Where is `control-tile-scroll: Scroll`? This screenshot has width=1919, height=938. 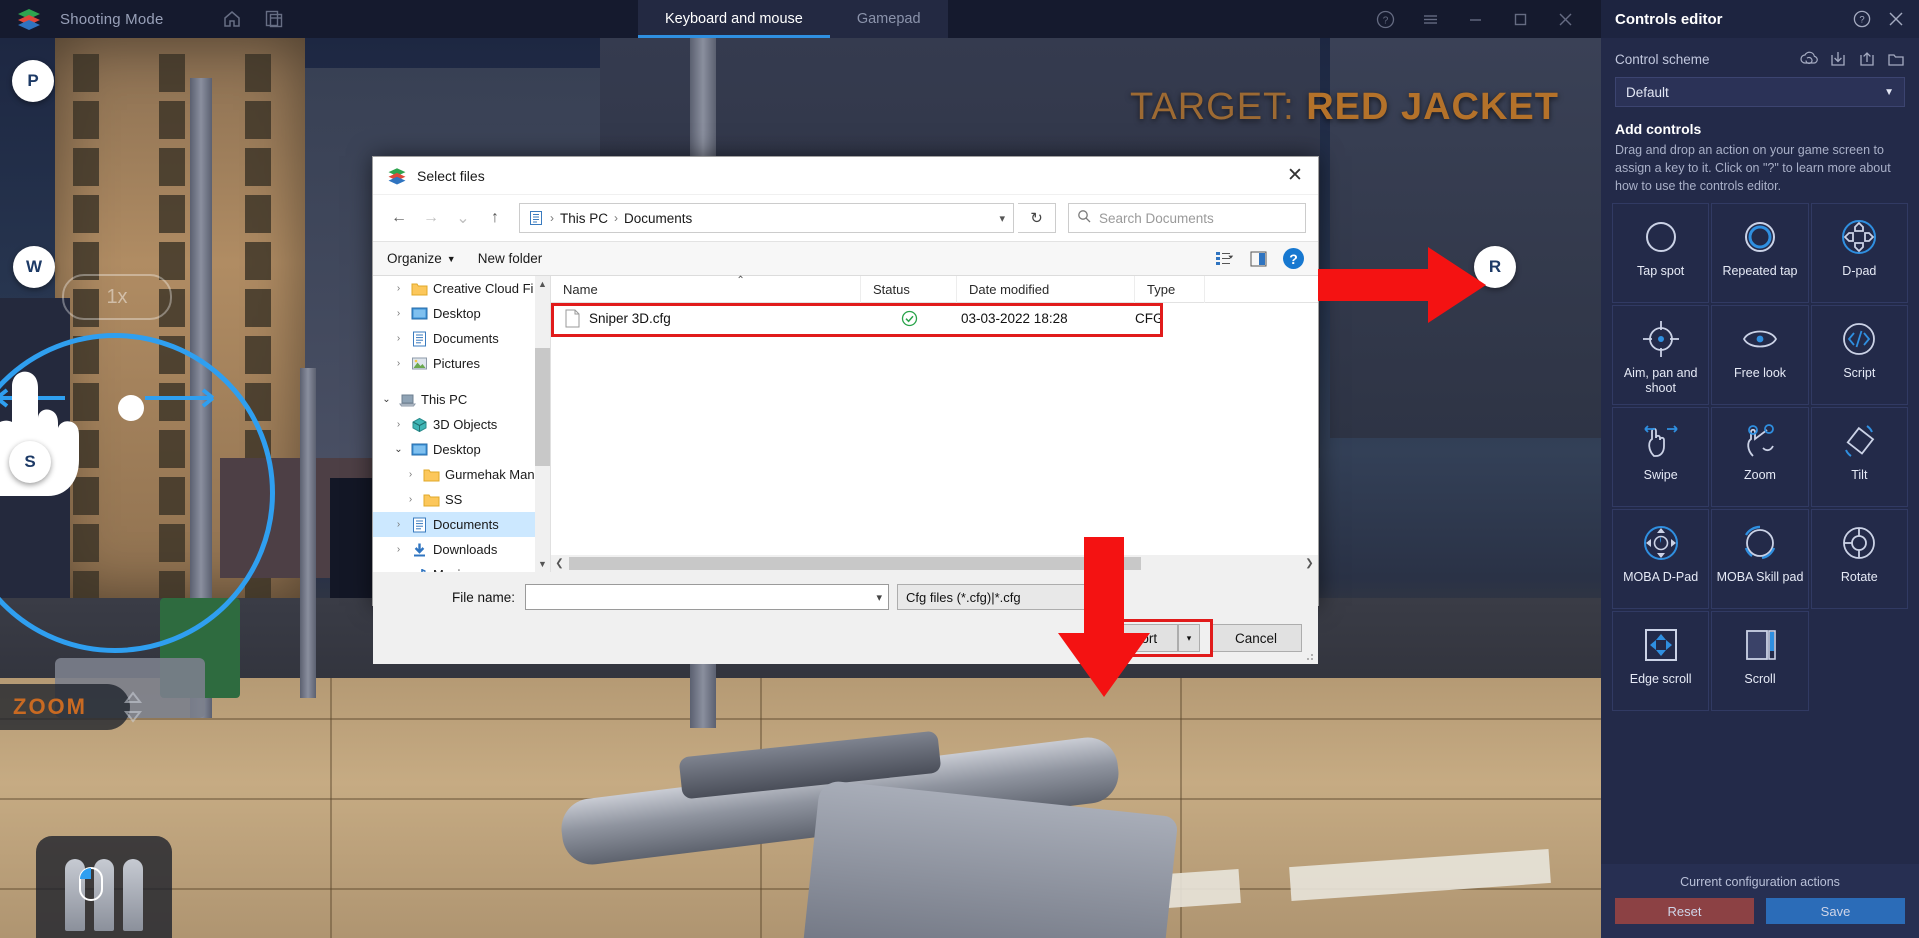 control-tile-scroll: Scroll is located at coordinates (1760, 661).